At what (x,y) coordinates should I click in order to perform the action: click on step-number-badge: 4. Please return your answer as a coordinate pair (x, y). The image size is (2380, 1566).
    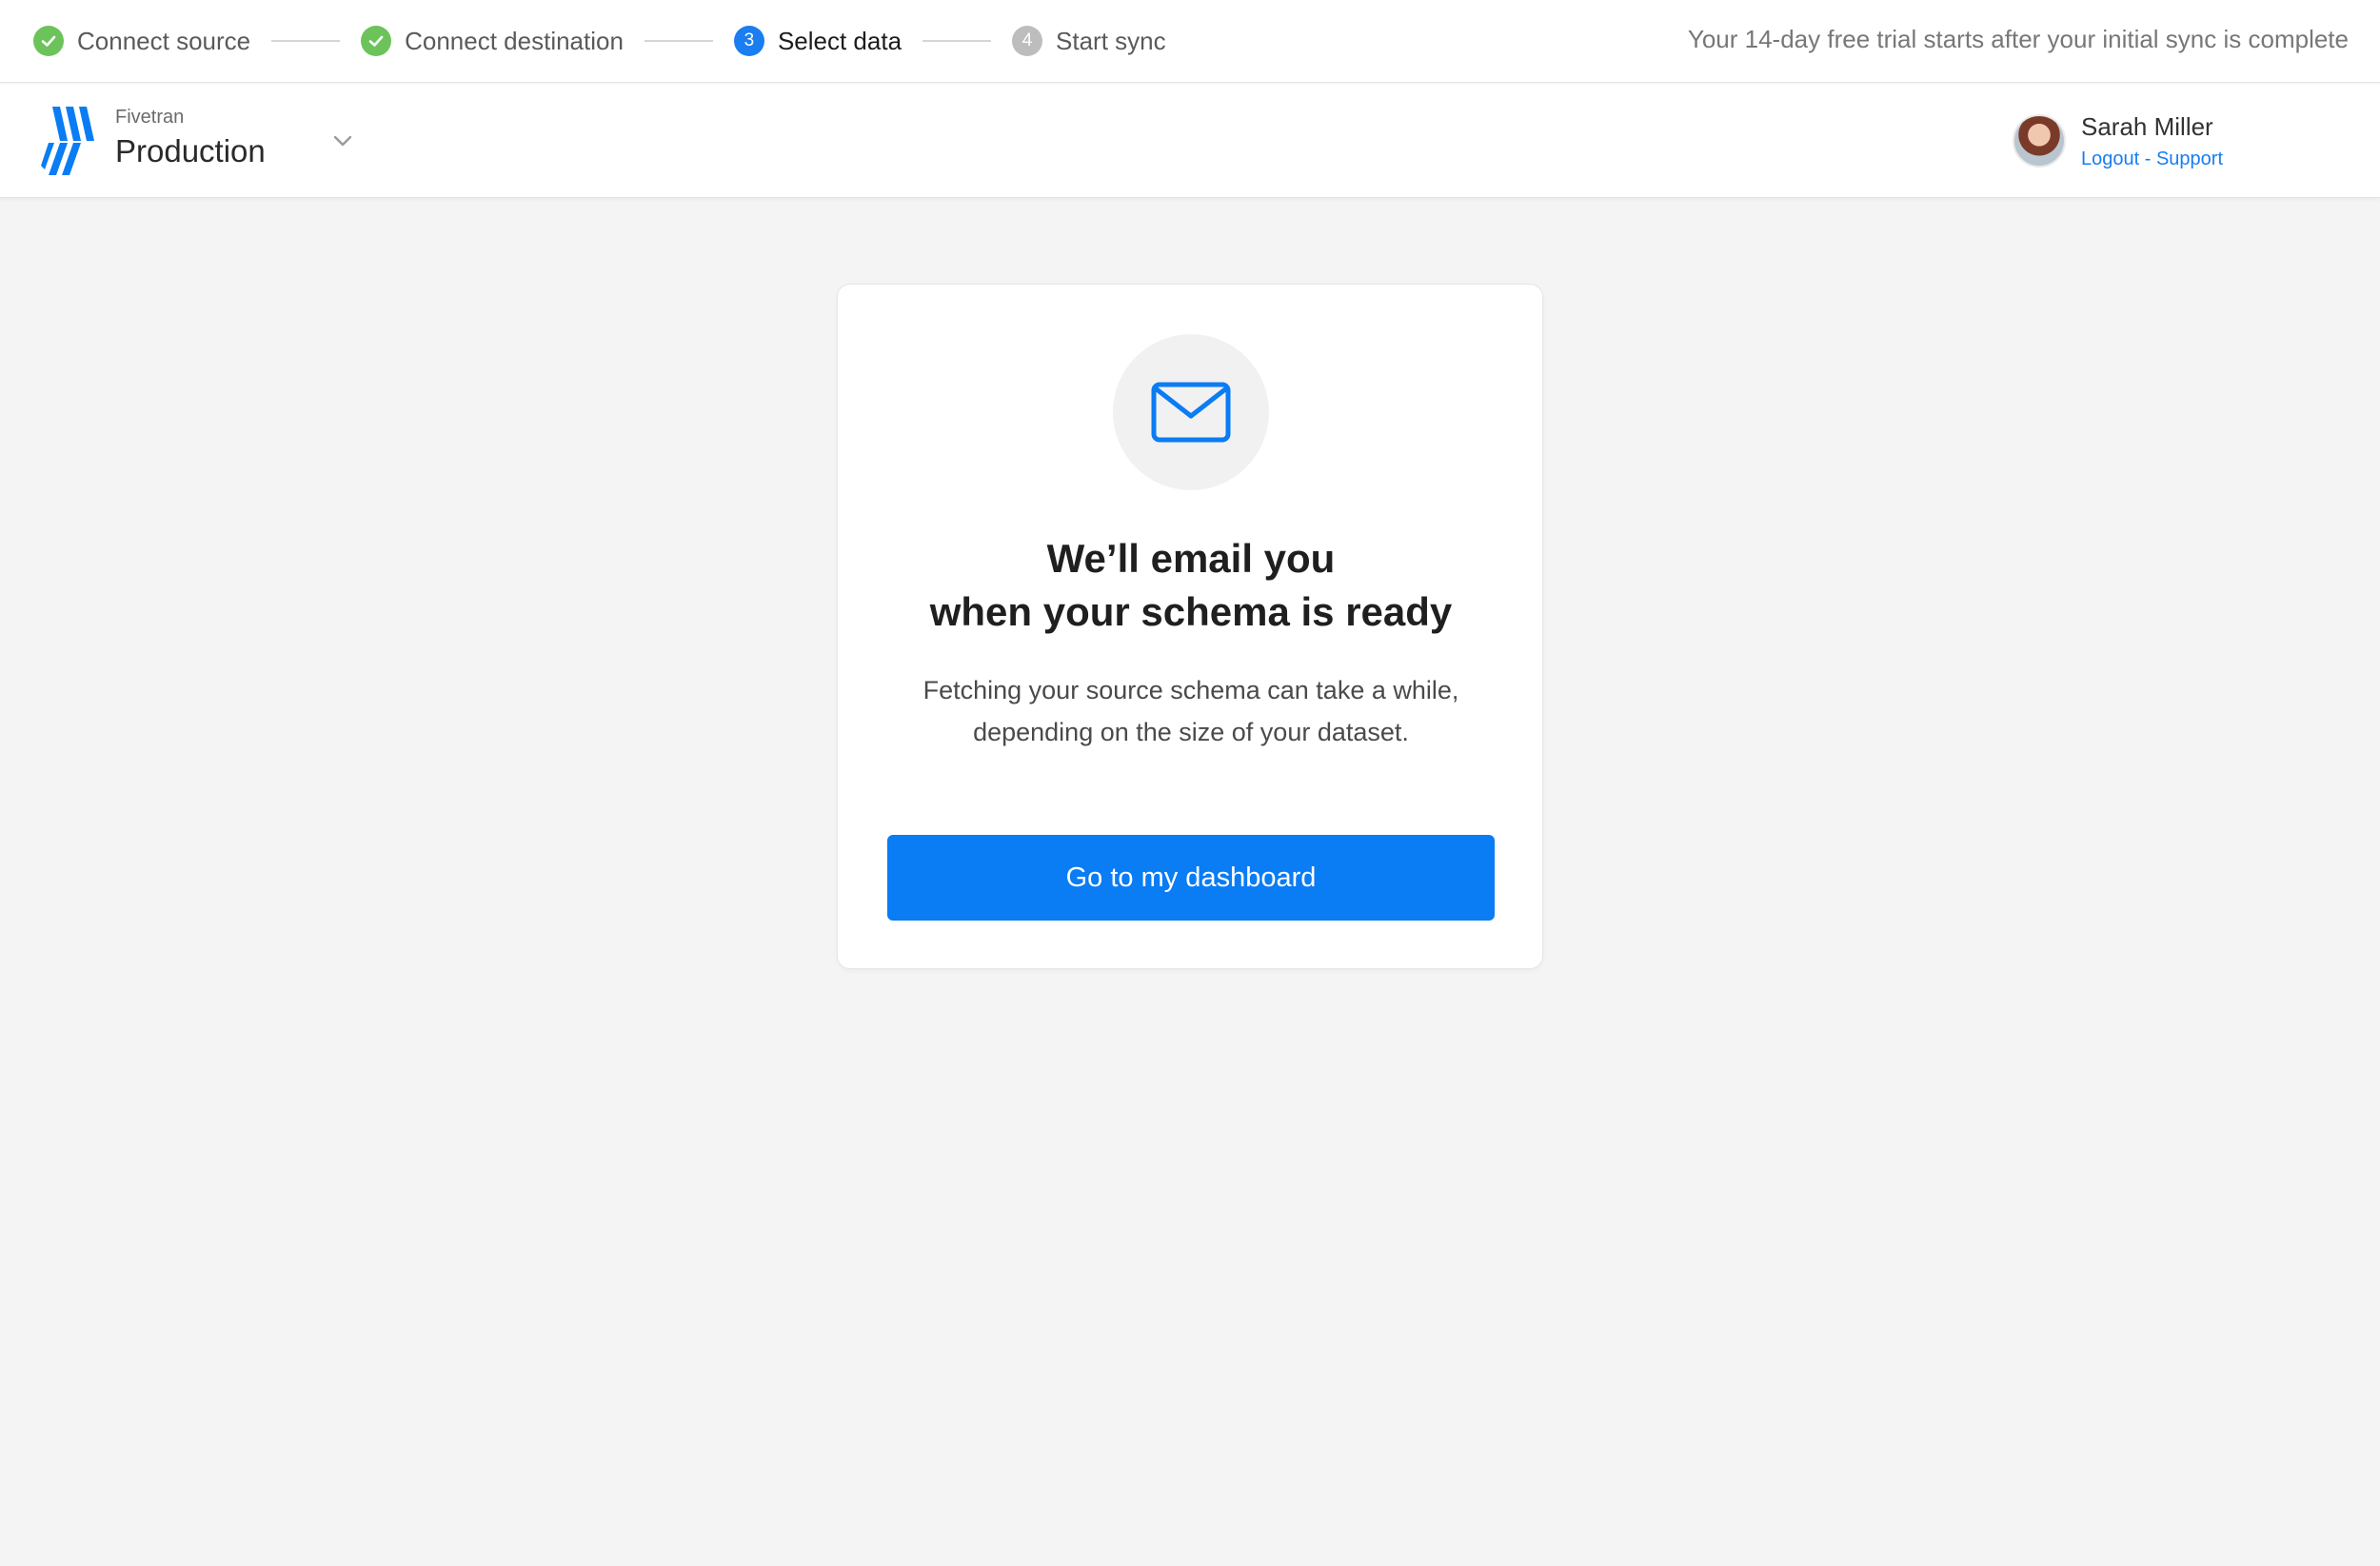
    Looking at the image, I should click on (1027, 41).